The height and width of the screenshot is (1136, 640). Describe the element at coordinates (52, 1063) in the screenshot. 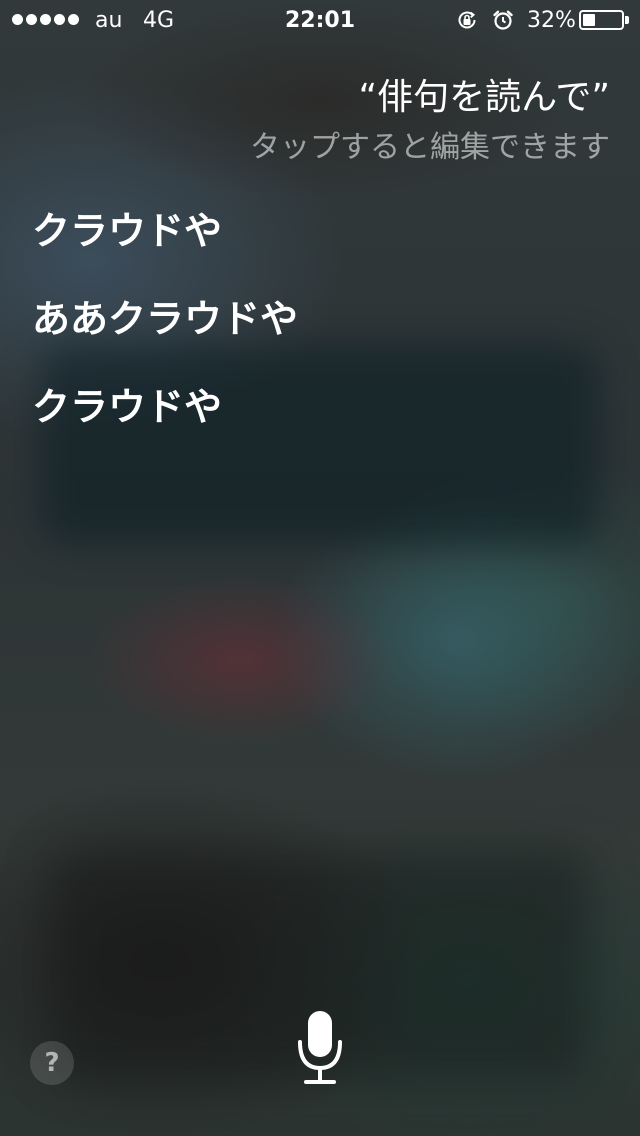

I see `help-button: ?` at that location.